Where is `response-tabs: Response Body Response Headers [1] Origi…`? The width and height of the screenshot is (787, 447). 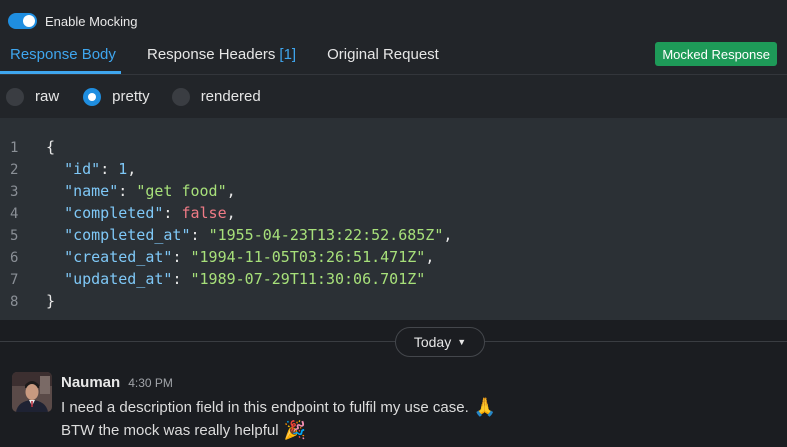 response-tabs: Response Body Response Headers [1] Origi… is located at coordinates (219, 57).